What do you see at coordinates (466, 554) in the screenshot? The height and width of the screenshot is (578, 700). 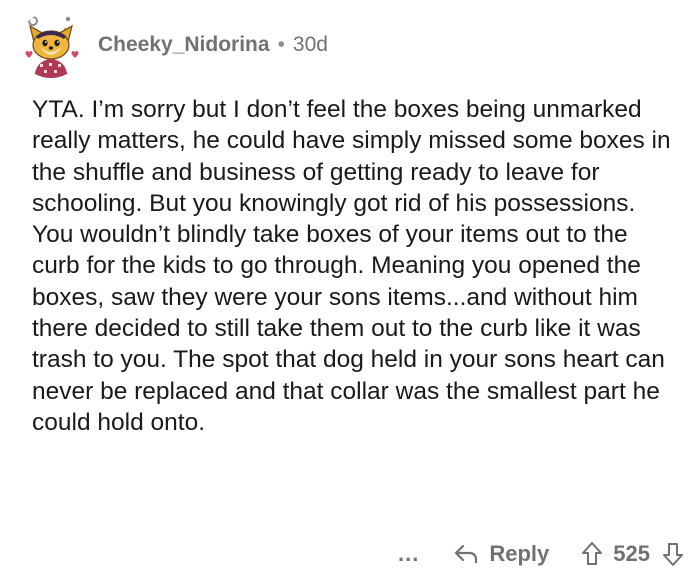 I see `reply-arrow-icon` at bounding box center [466, 554].